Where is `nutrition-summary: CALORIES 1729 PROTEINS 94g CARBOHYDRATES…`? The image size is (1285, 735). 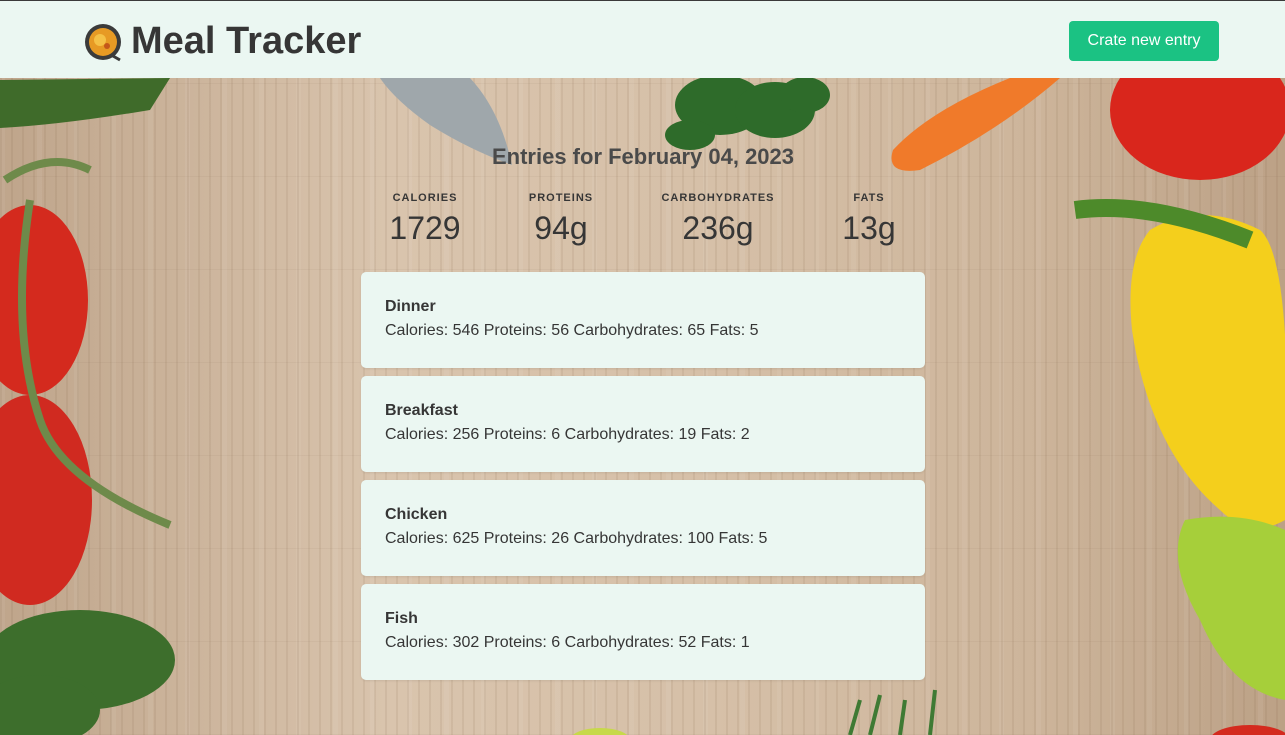
nutrition-summary: CALORIES 1729 PROTEINS 94g CARBOHYDRATES… is located at coordinates (643, 222).